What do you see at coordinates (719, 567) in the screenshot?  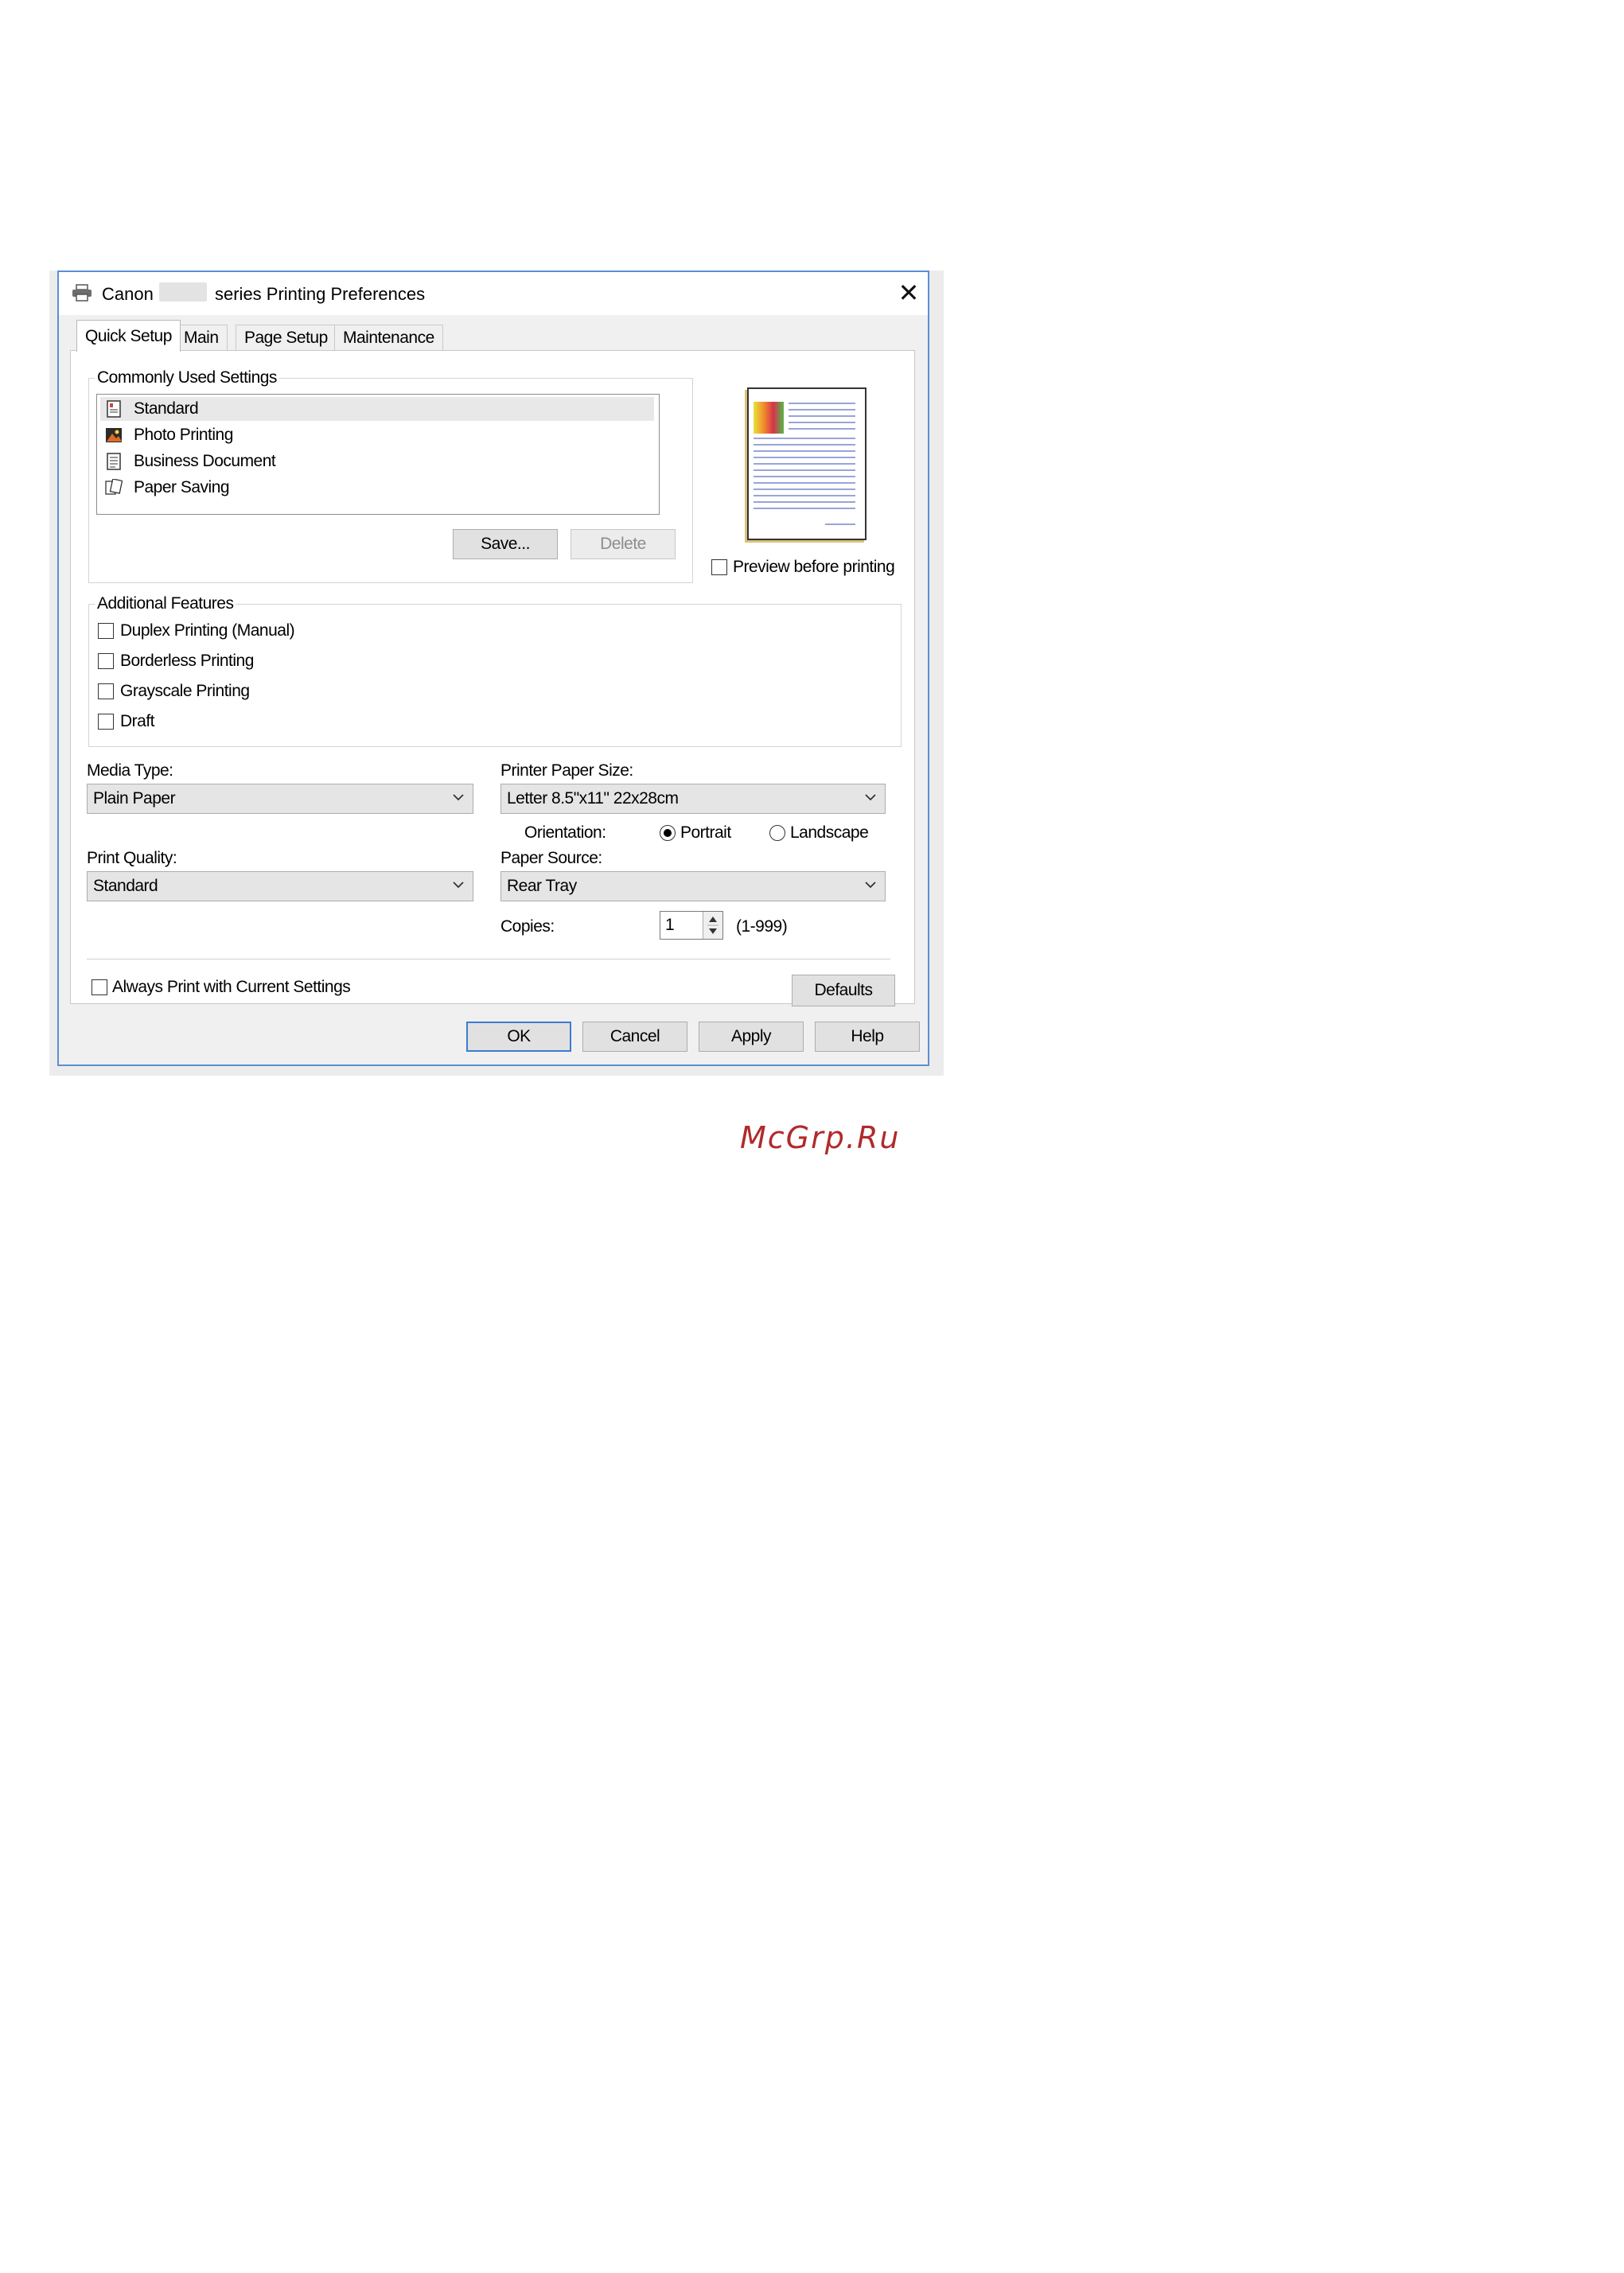 I see `preview-before-printing-checkbox` at bounding box center [719, 567].